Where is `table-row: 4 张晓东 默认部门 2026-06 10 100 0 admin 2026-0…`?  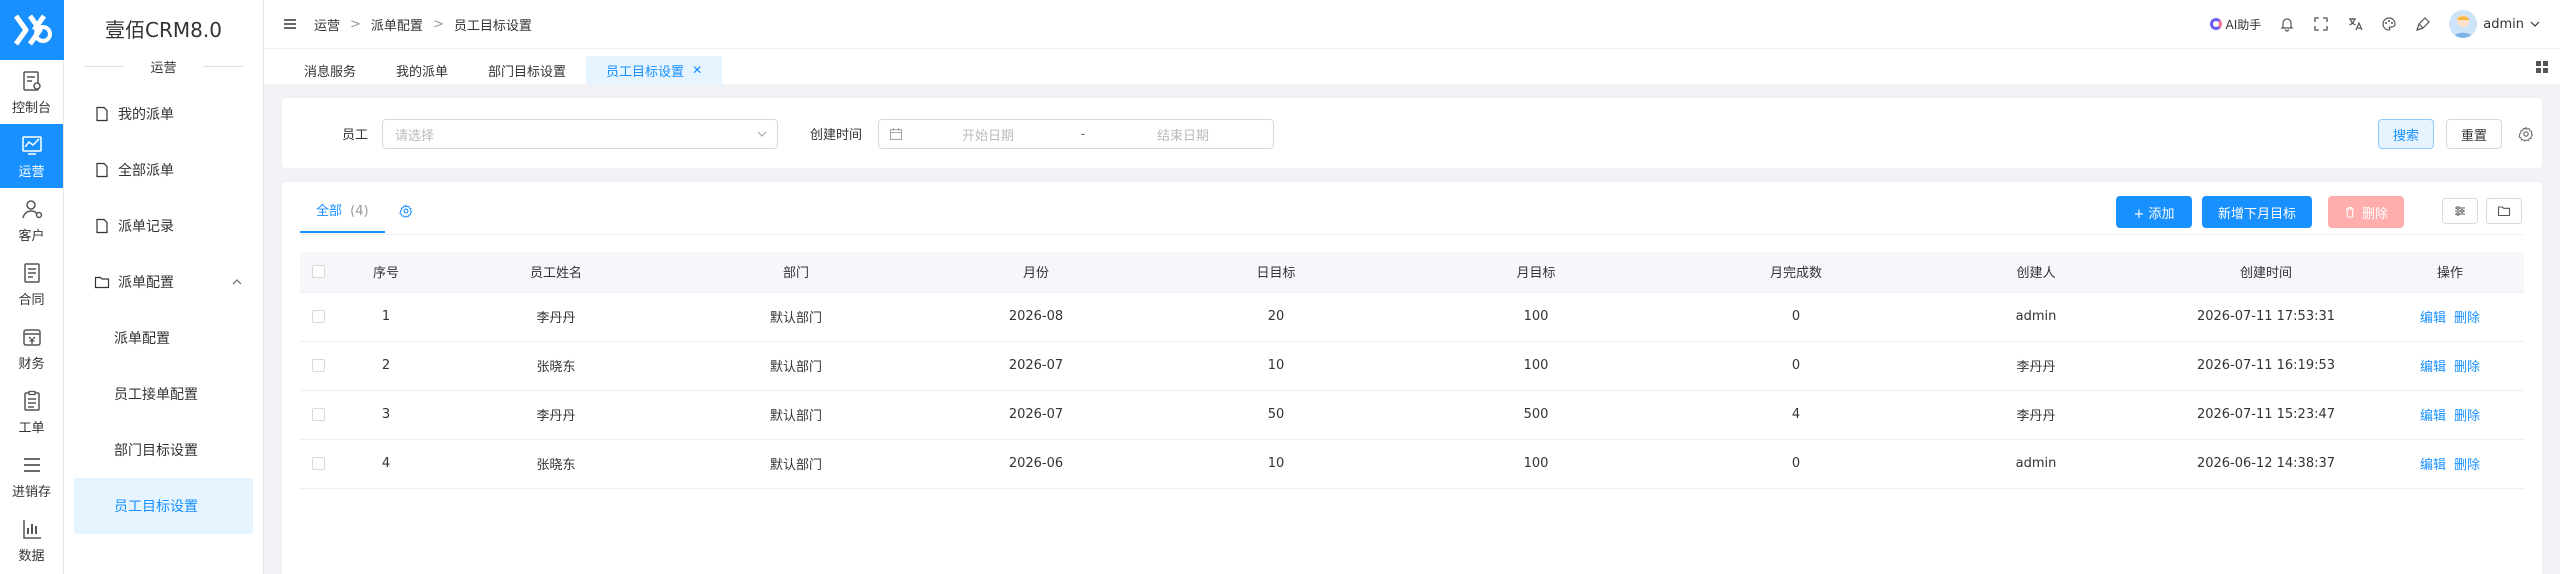
table-row: 4 张晓东 默认部门 2026-06 10 100 0 admin 2026-0… is located at coordinates (1412, 464).